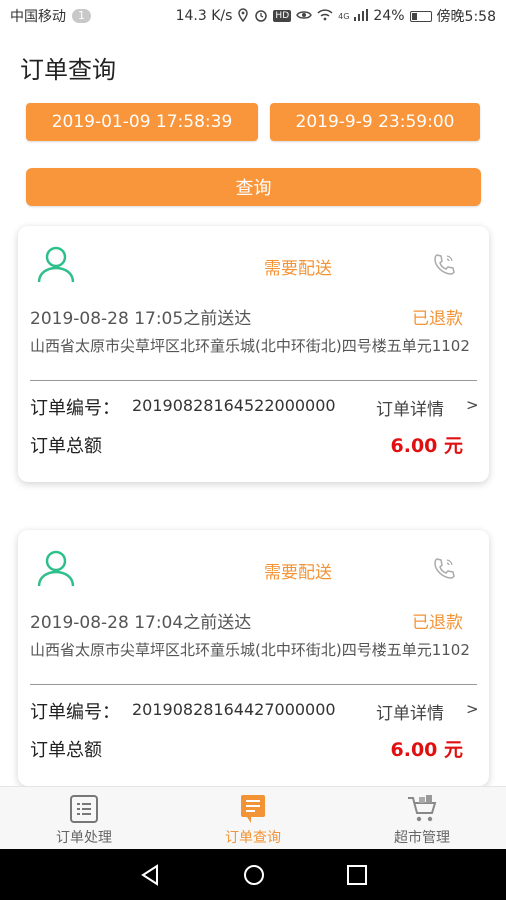  What do you see at coordinates (389, 16) in the screenshot?
I see `battery-percent: 24%` at bounding box center [389, 16].